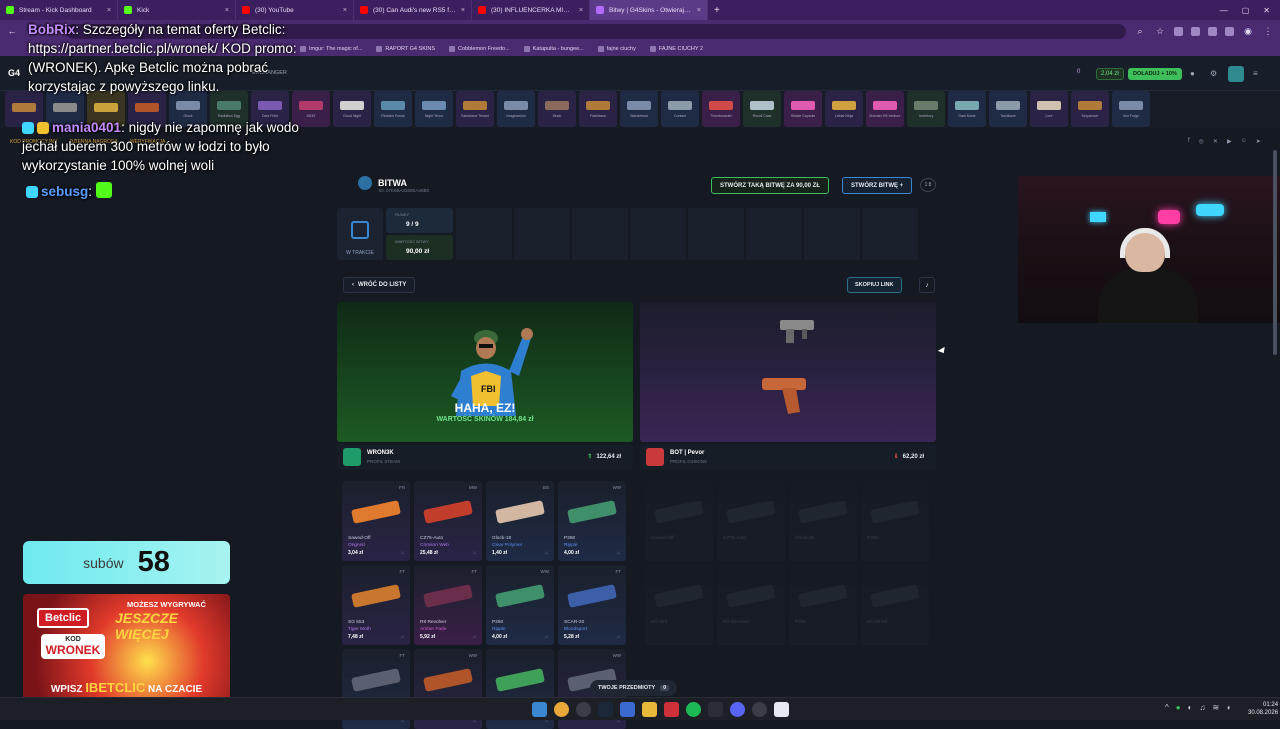  Describe the element at coordinates (516, 109) in the screenshot. I see `live-drop-item: Imaginarium` at that location.